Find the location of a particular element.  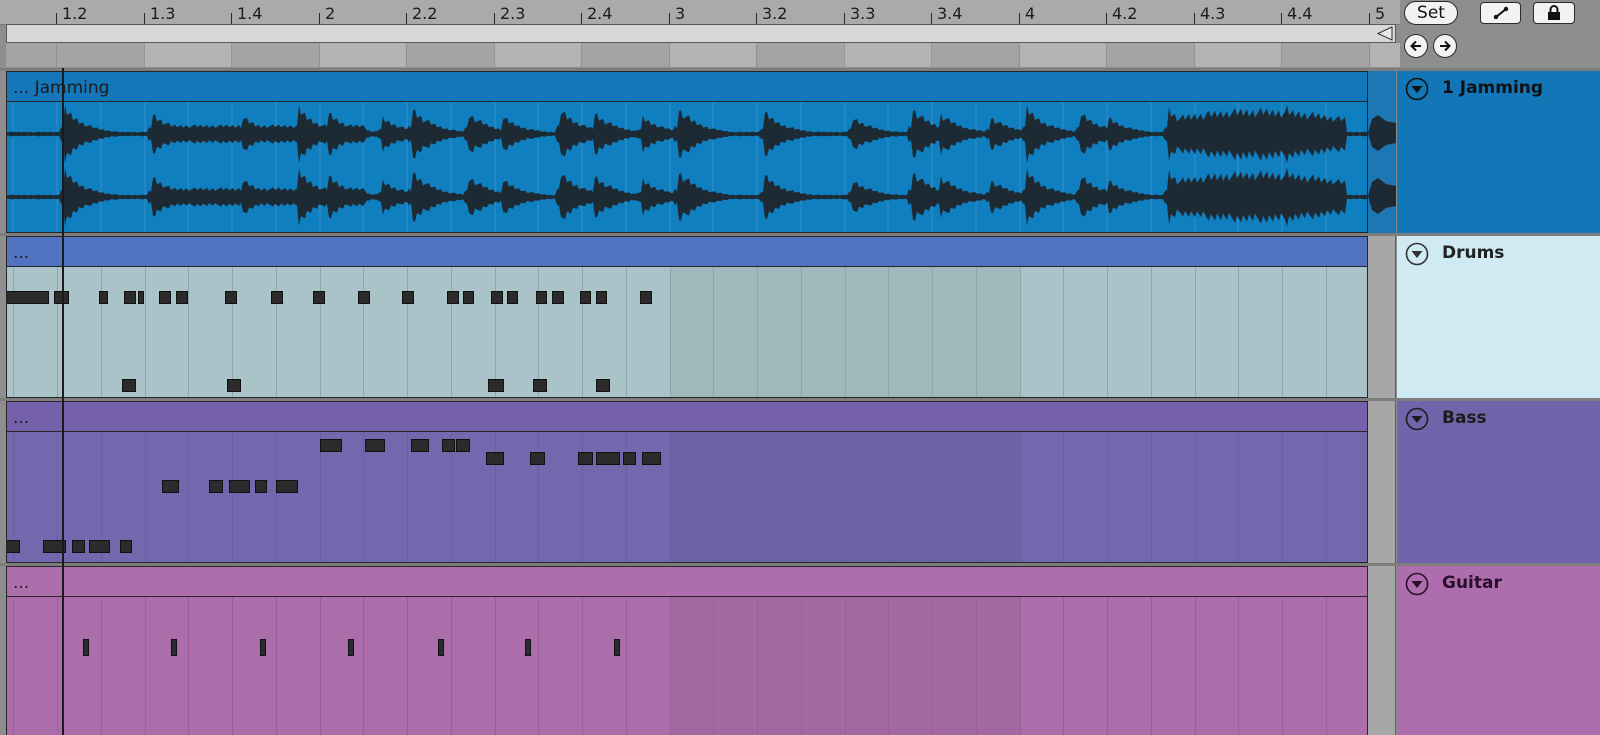

set-locator-button: Set is located at coordinates (1431, 13).